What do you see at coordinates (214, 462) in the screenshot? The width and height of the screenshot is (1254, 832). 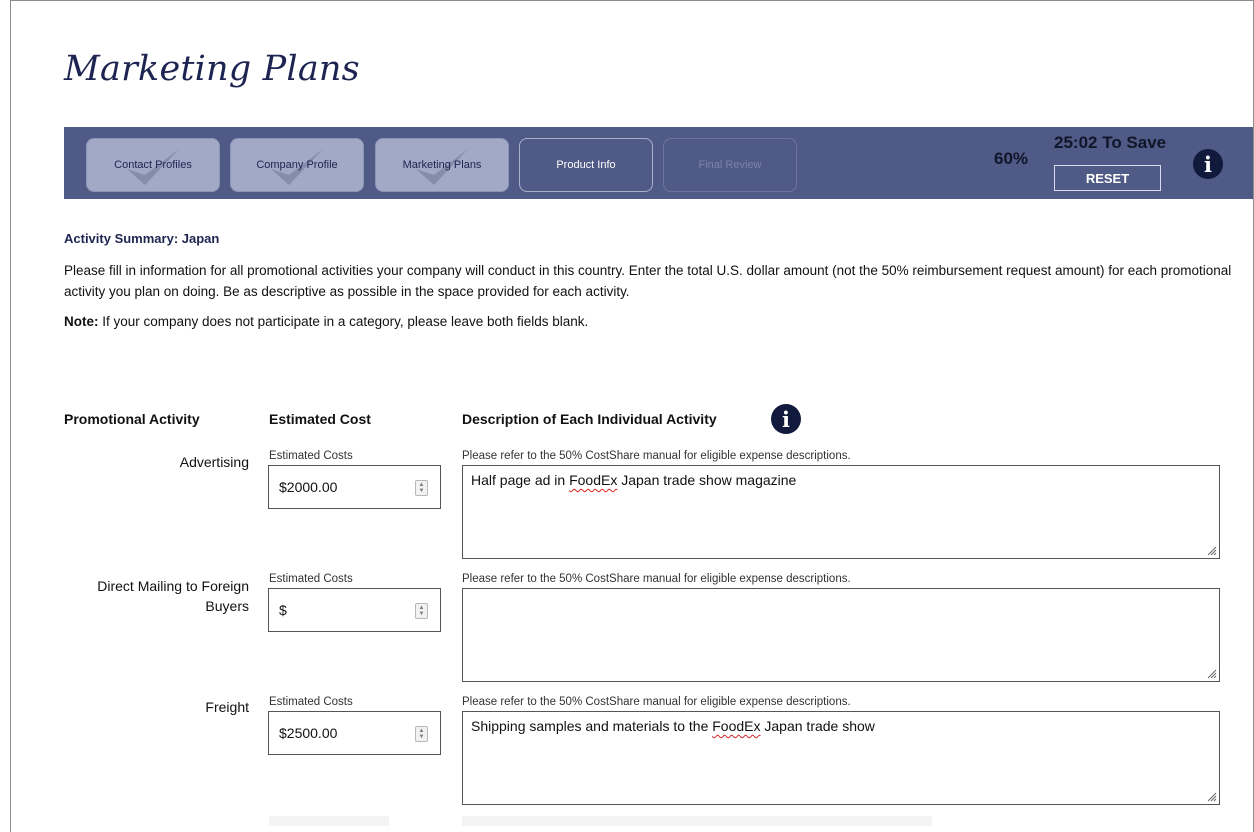 I see `activity-label-advertising: Advertising` at bounding box center [214, 462].